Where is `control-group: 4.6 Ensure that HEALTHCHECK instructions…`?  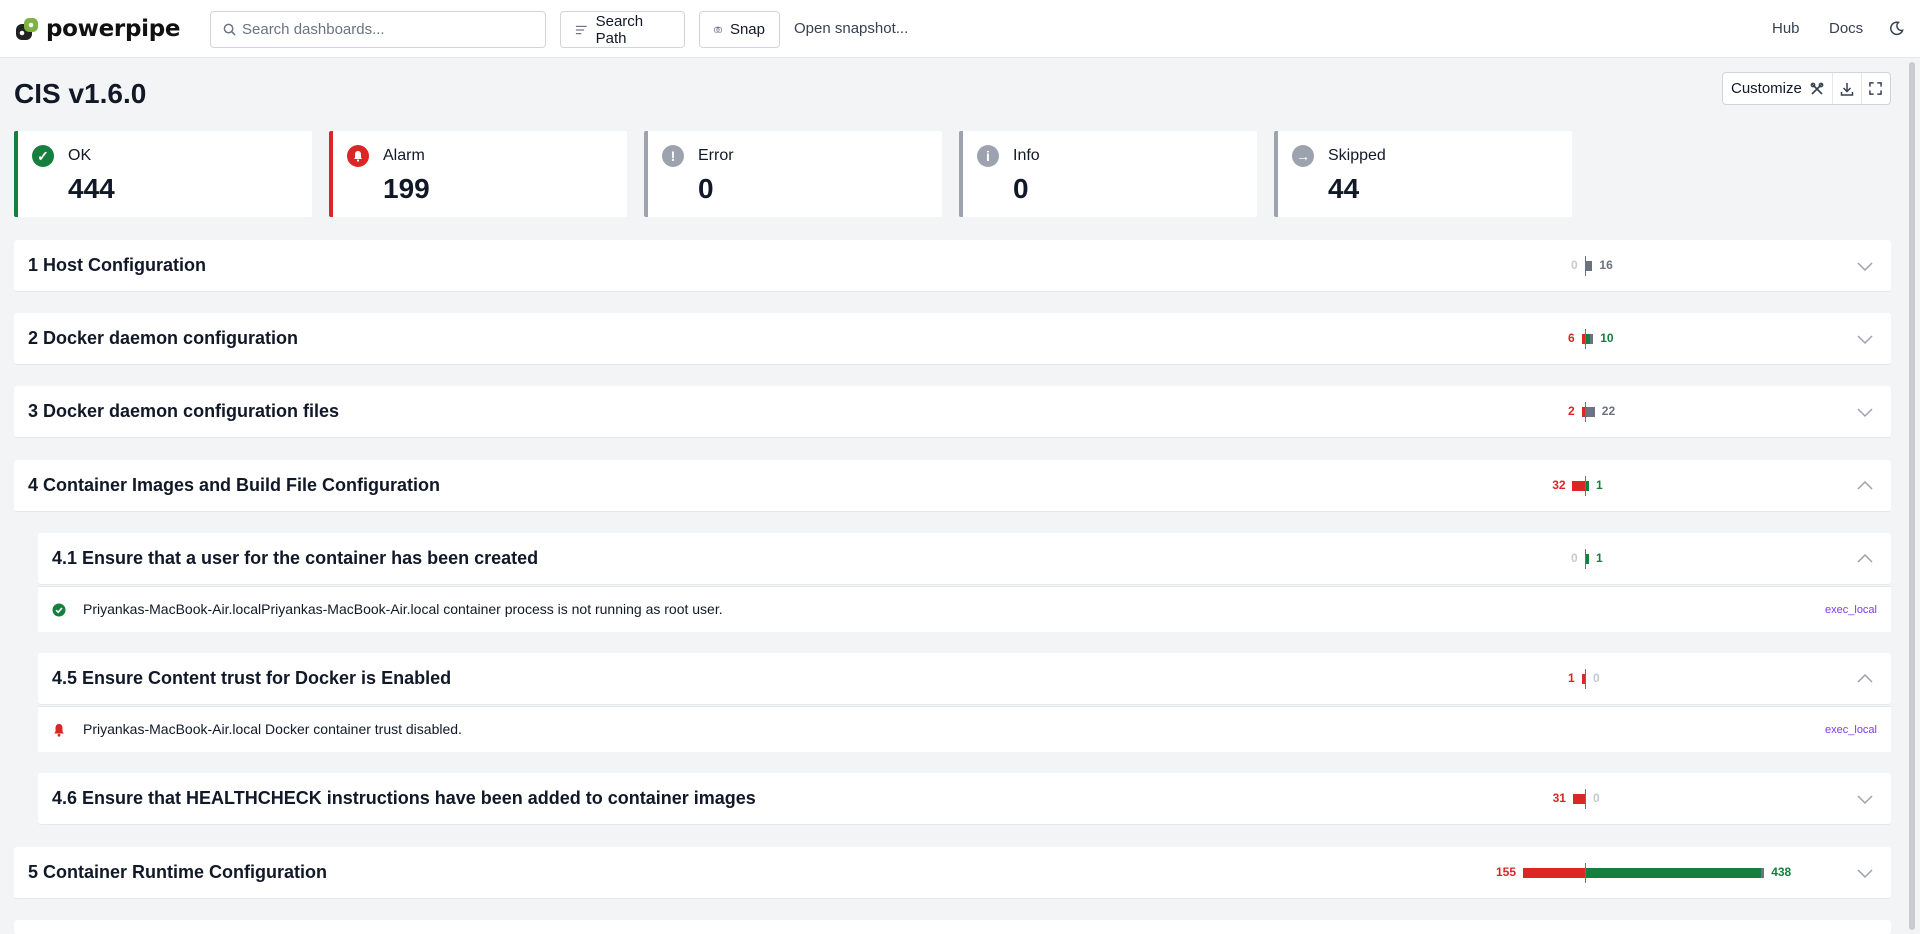
control-group: 4.6 Ensure that HEALTHCHECK instructions… is located at coordinates (964, 799).